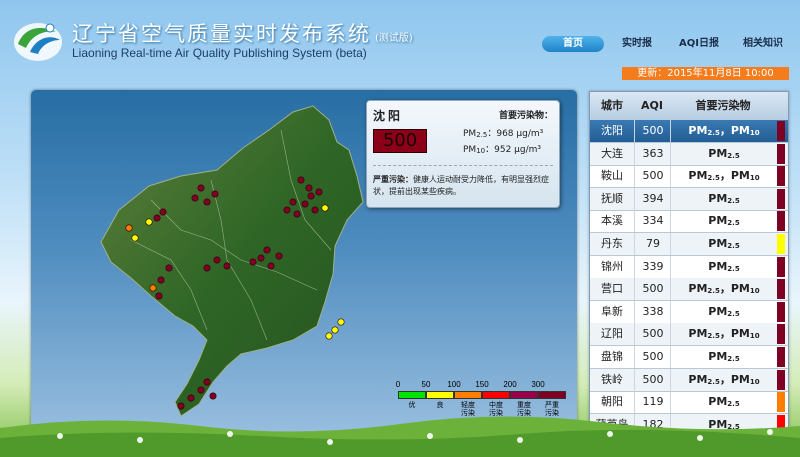 This screenshot has height=457, width=800. Describe the element at coordinates (723, 105) in the screenshot. I see `header-pollutant: 首要污染物` at that location.